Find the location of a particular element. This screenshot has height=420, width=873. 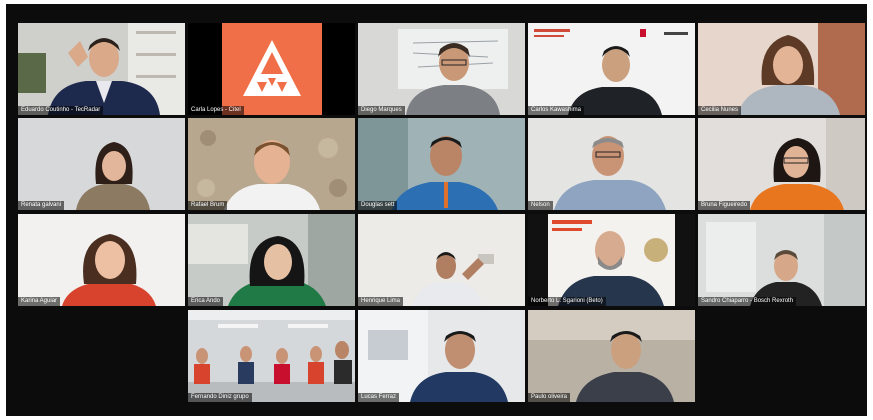

participant-name: Diego Marques is located at coordinates (381, 110).